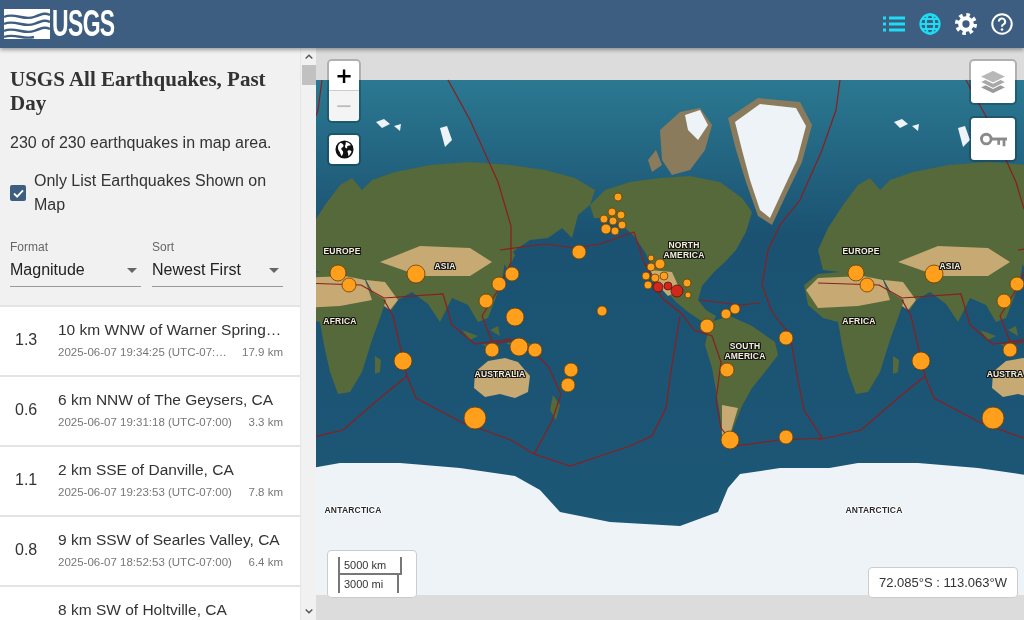 The width and height of the screenshot is (1024, 620). I want to click on logo-text: USGS, so click(83, 24).